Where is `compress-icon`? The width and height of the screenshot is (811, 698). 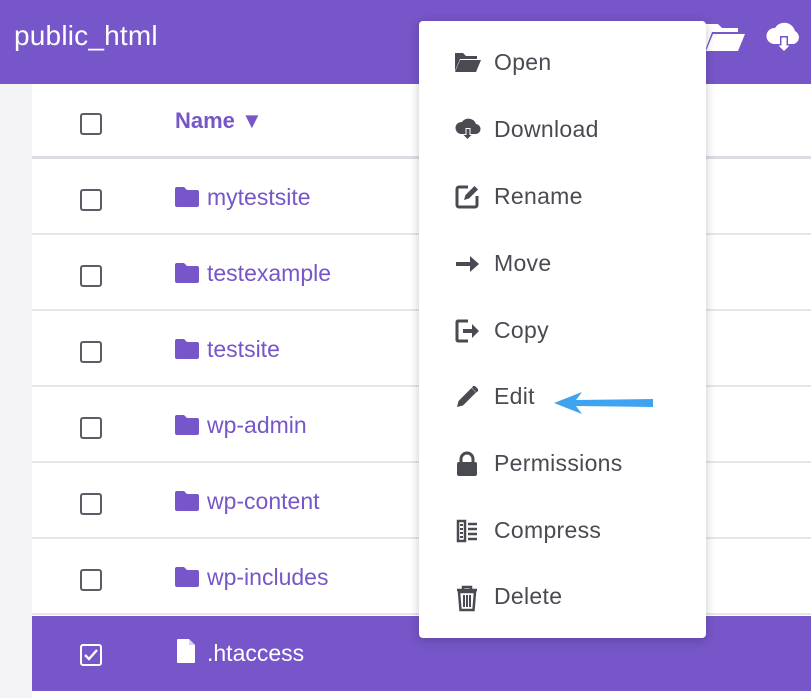 compress-icon is located at coordinates (467, 531).